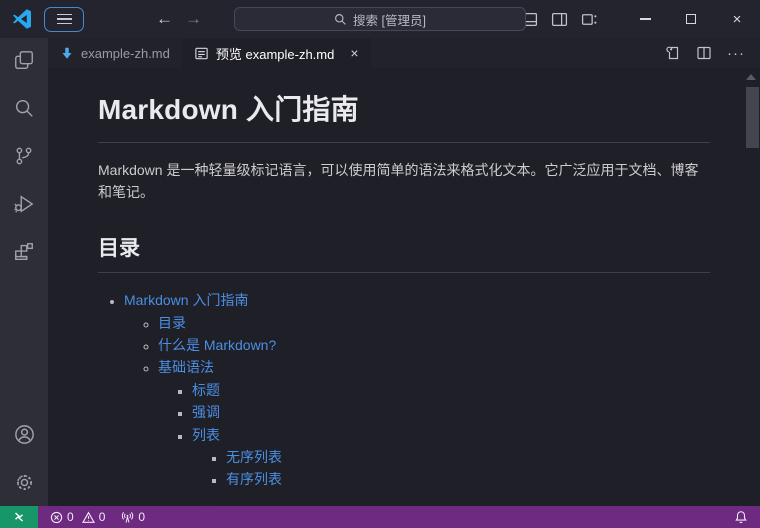  What do you see at coordinates (404, 53) in the screenshot?
I see `tab-bar: example-zh.md 预览 example-zh.md × ···` at bounding box center [404, 53].